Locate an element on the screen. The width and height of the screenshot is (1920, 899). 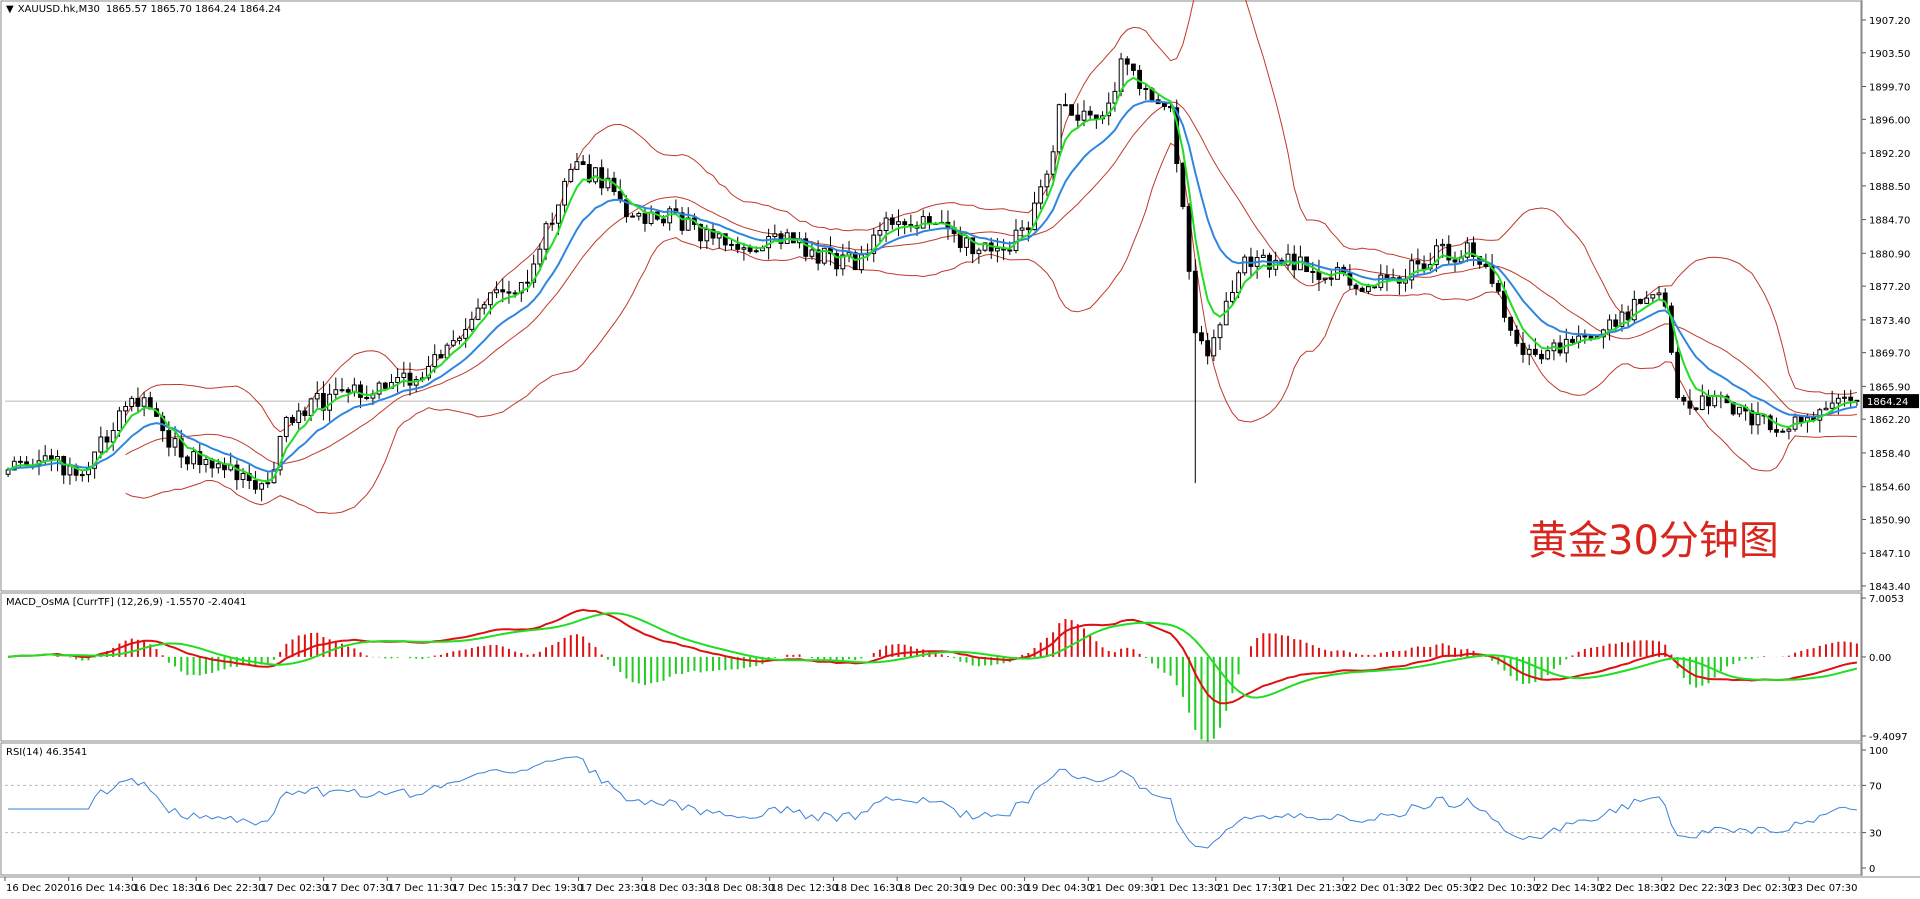
time-axis-label: 16 Dec 22:30 is located at coordinates (230, 888).